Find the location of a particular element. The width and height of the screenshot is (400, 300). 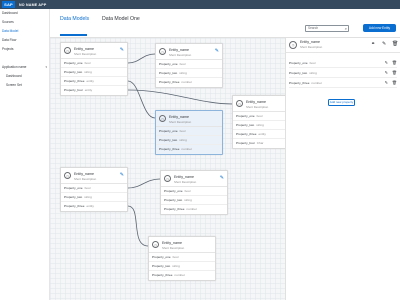

property-row: Property_four entity is located at coordinates (94, 90).